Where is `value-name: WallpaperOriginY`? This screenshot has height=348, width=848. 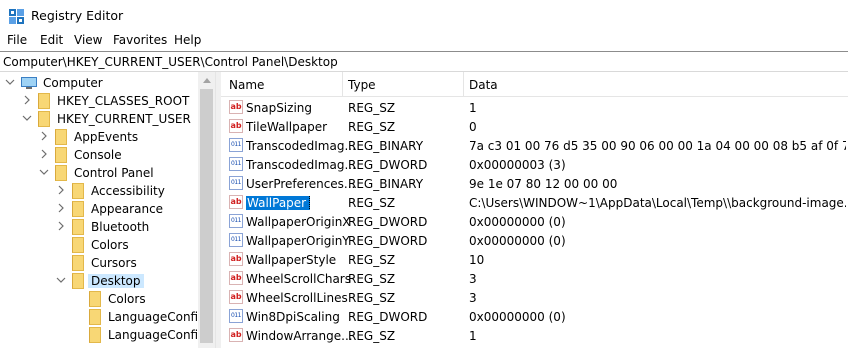
value-name: WallpaperOriginY is located at coordinates (305, 241).